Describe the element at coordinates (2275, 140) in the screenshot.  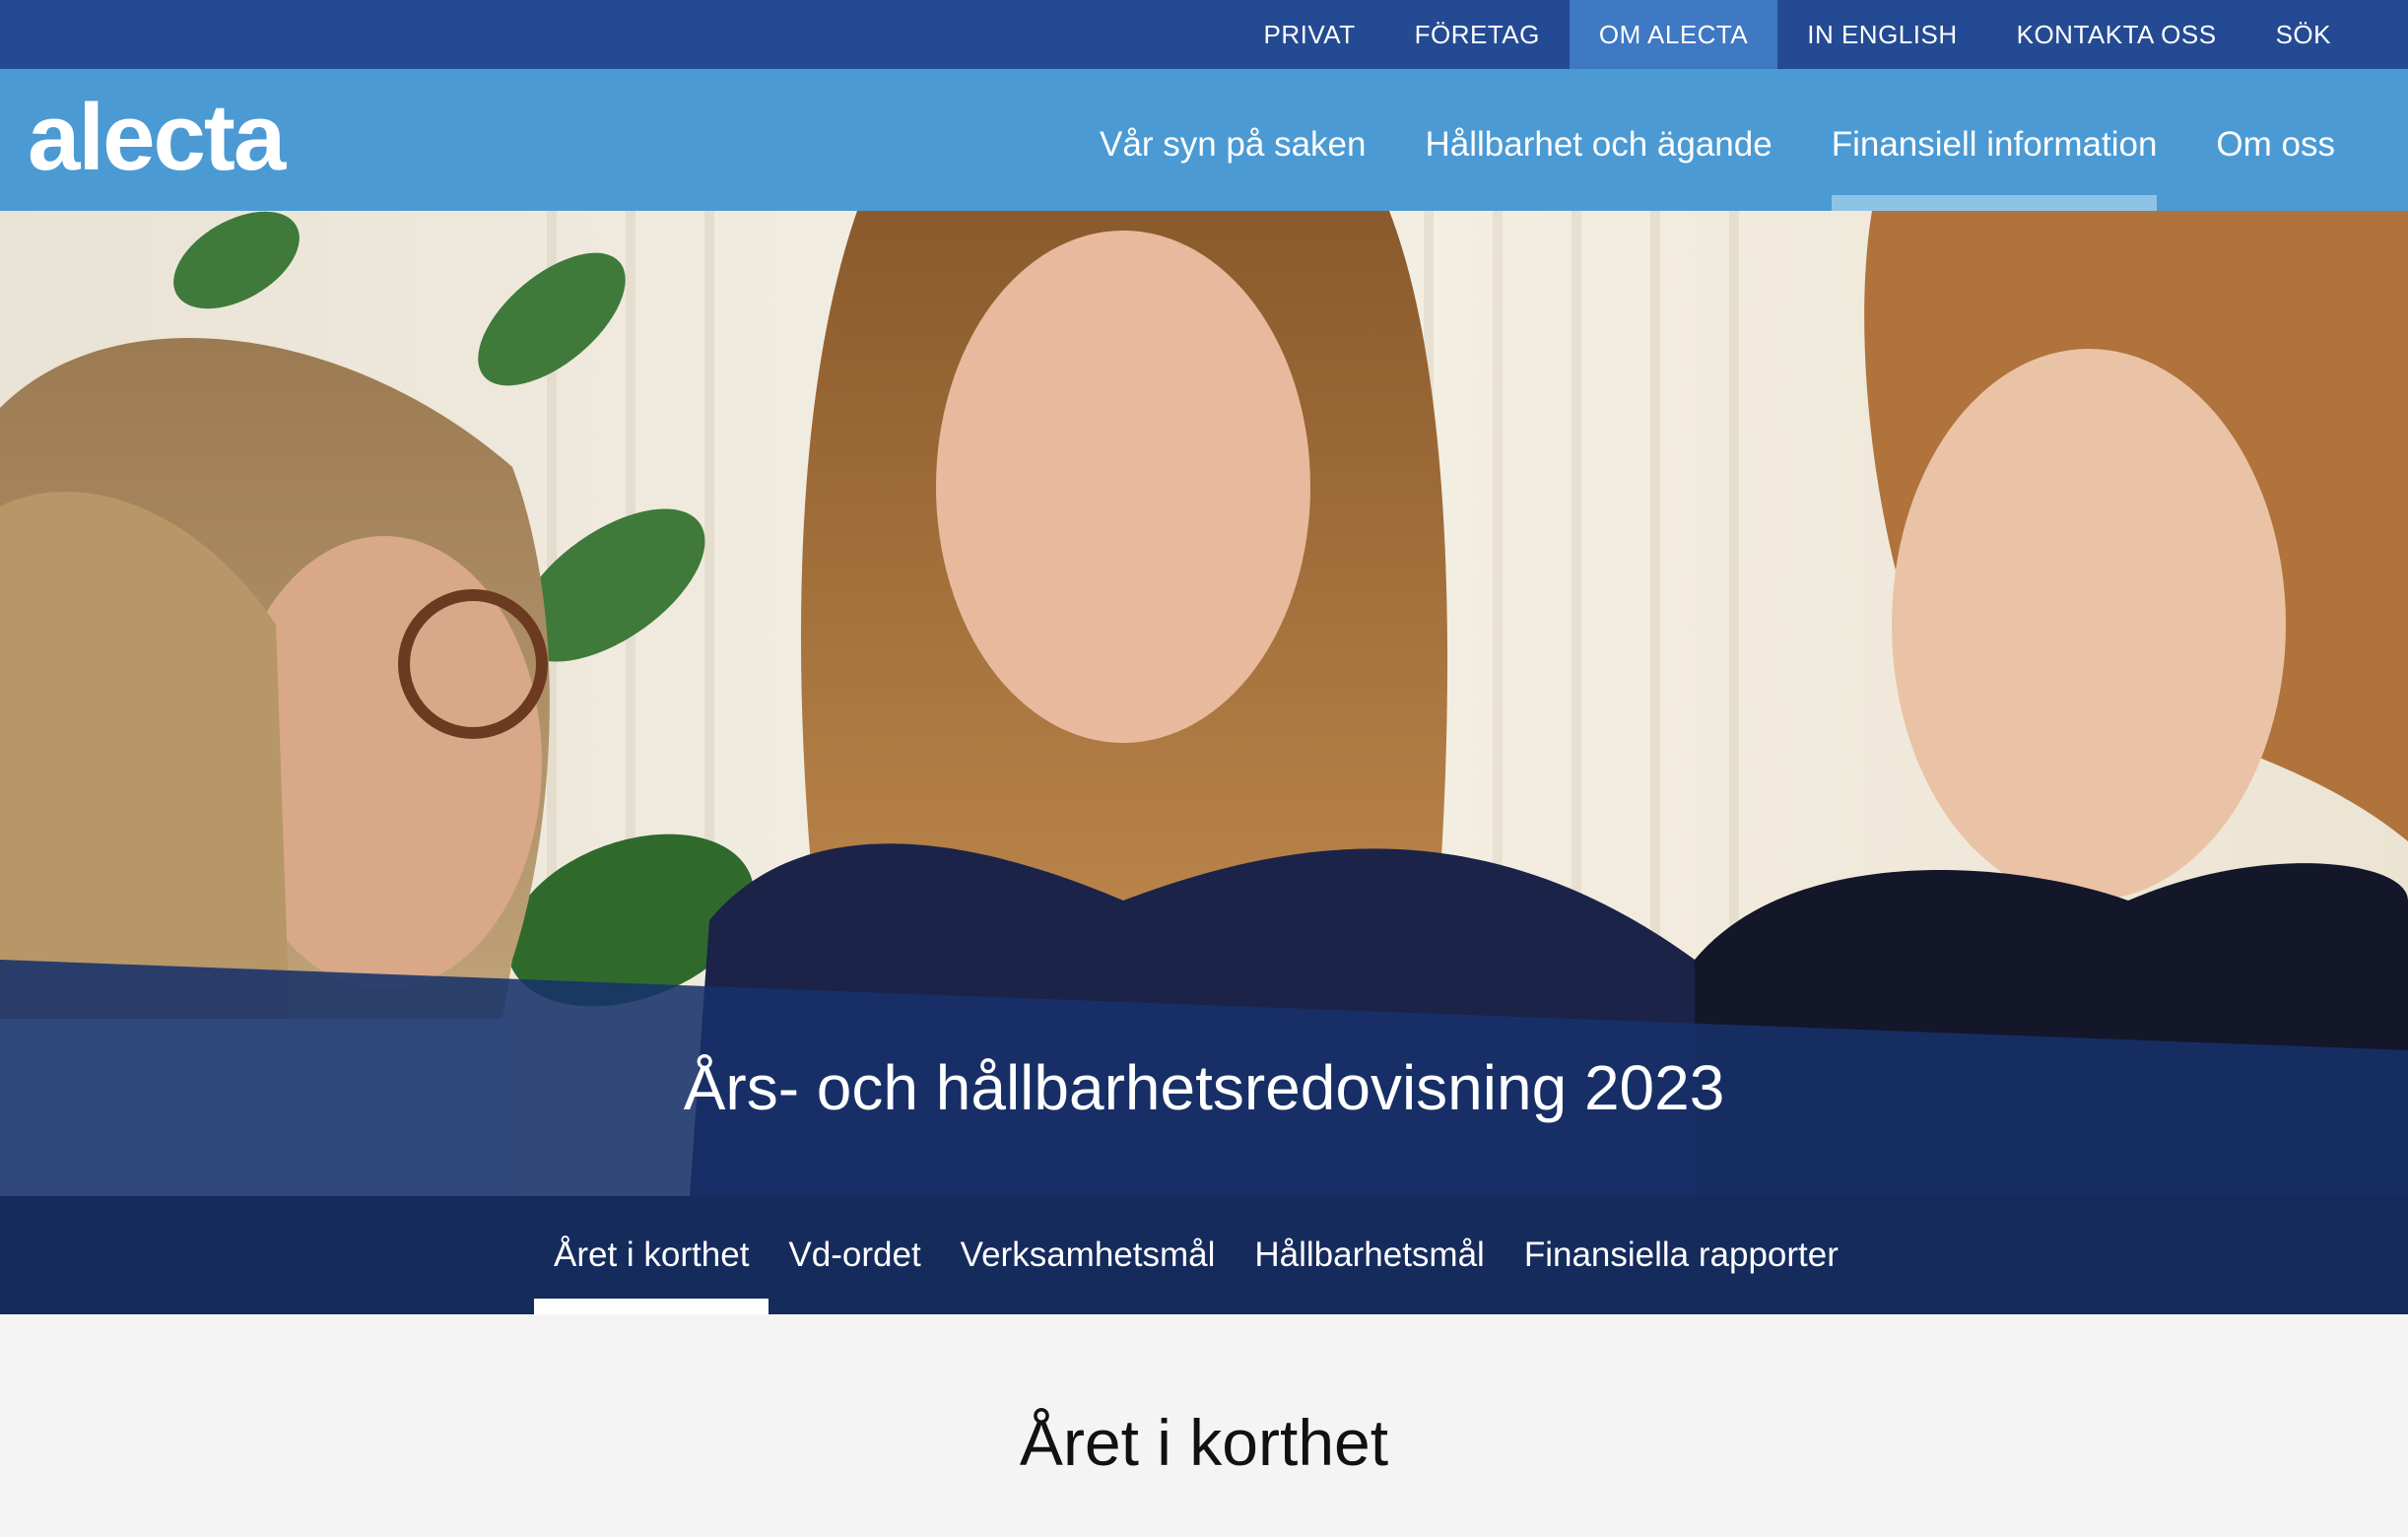
I see `nav-link-om-oss: Om oss` at that location.